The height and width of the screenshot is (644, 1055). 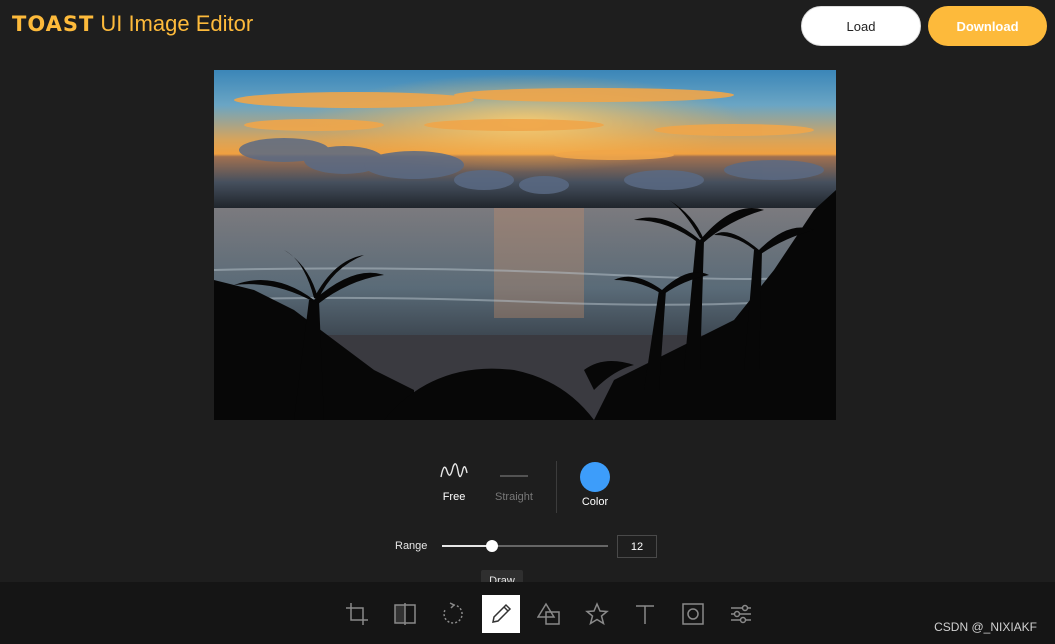 What do you see at coordinates (556, 487) in the screenshot?
I see `submenu-divider` at bounding box center [556, 487].